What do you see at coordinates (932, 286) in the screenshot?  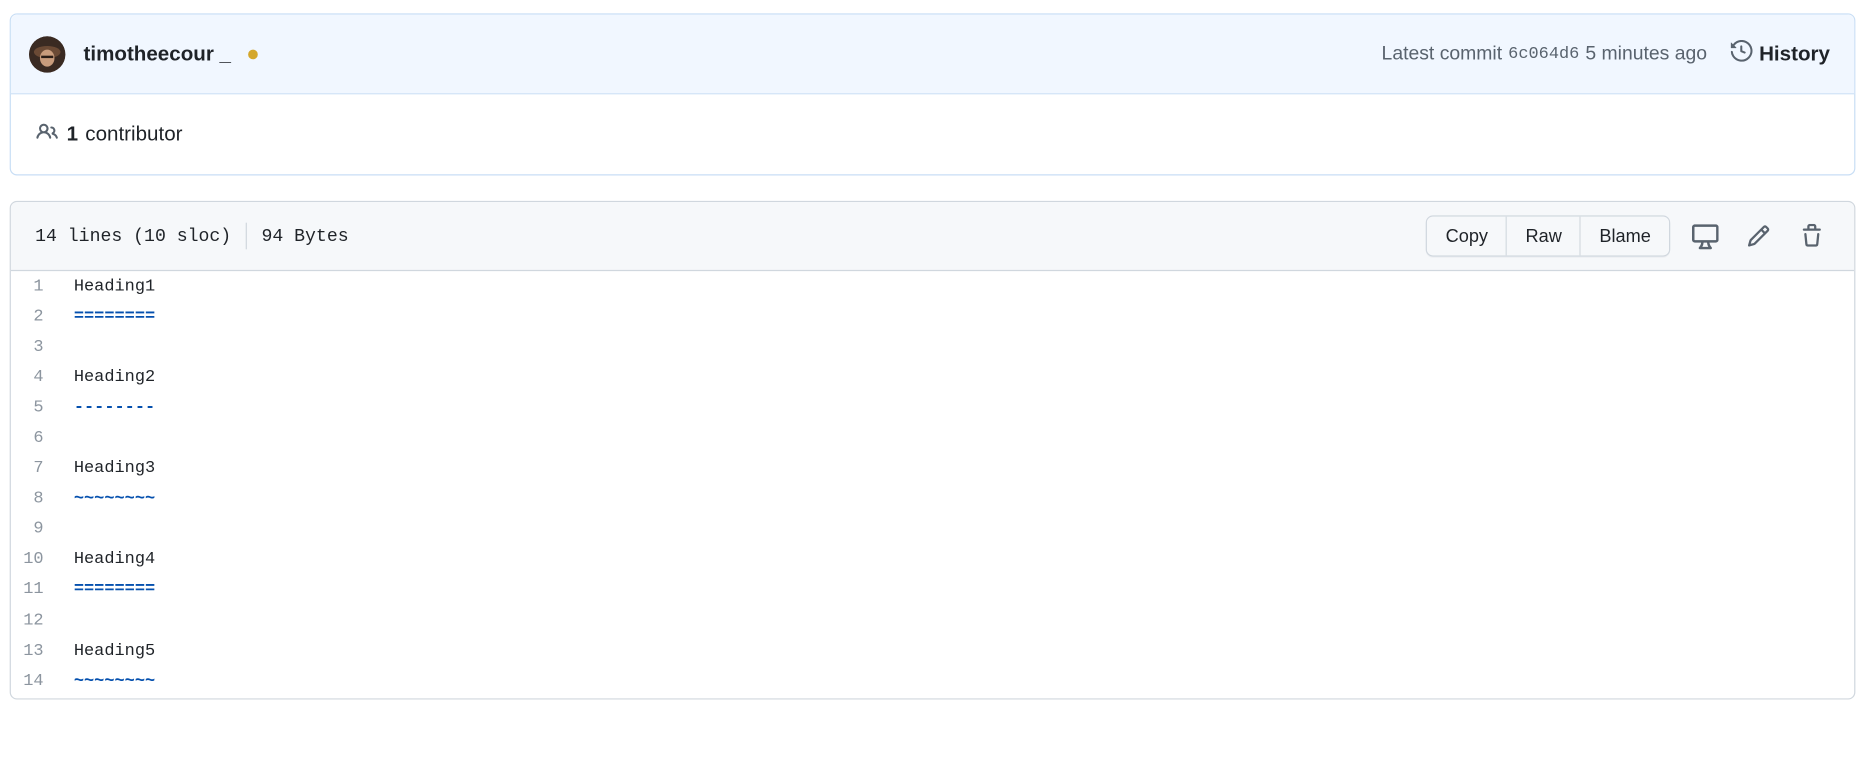 I see `code-line: 1 Heading1` at bounding box center [932, 286].